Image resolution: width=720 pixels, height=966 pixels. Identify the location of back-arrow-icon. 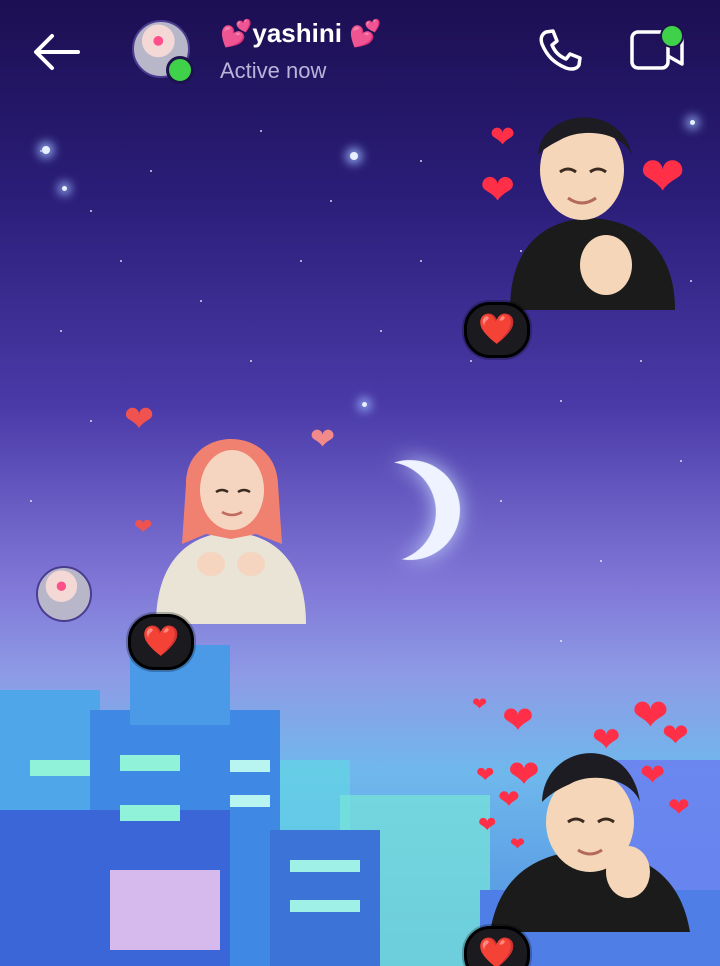
(56, 52).